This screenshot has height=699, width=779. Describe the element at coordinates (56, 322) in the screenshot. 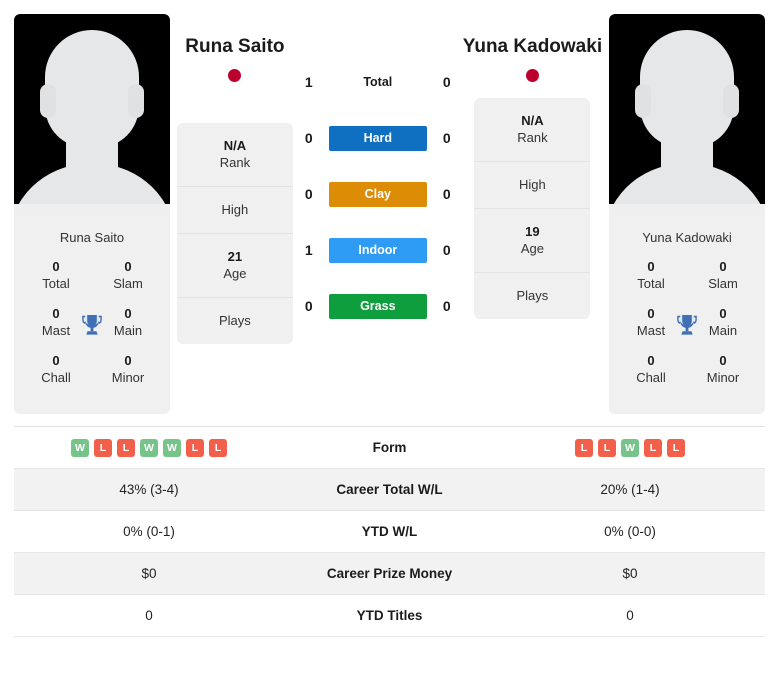

I see `left-title-mast: 0 Mast` at that location.